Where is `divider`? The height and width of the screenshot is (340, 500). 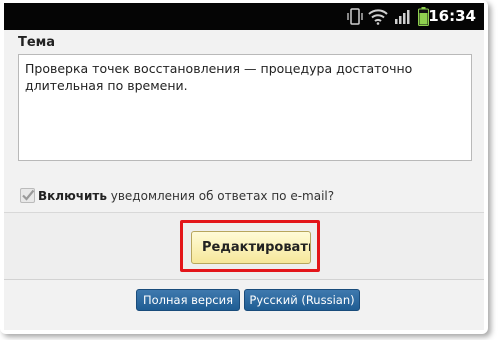
divider is located at coordinates (244, 279).